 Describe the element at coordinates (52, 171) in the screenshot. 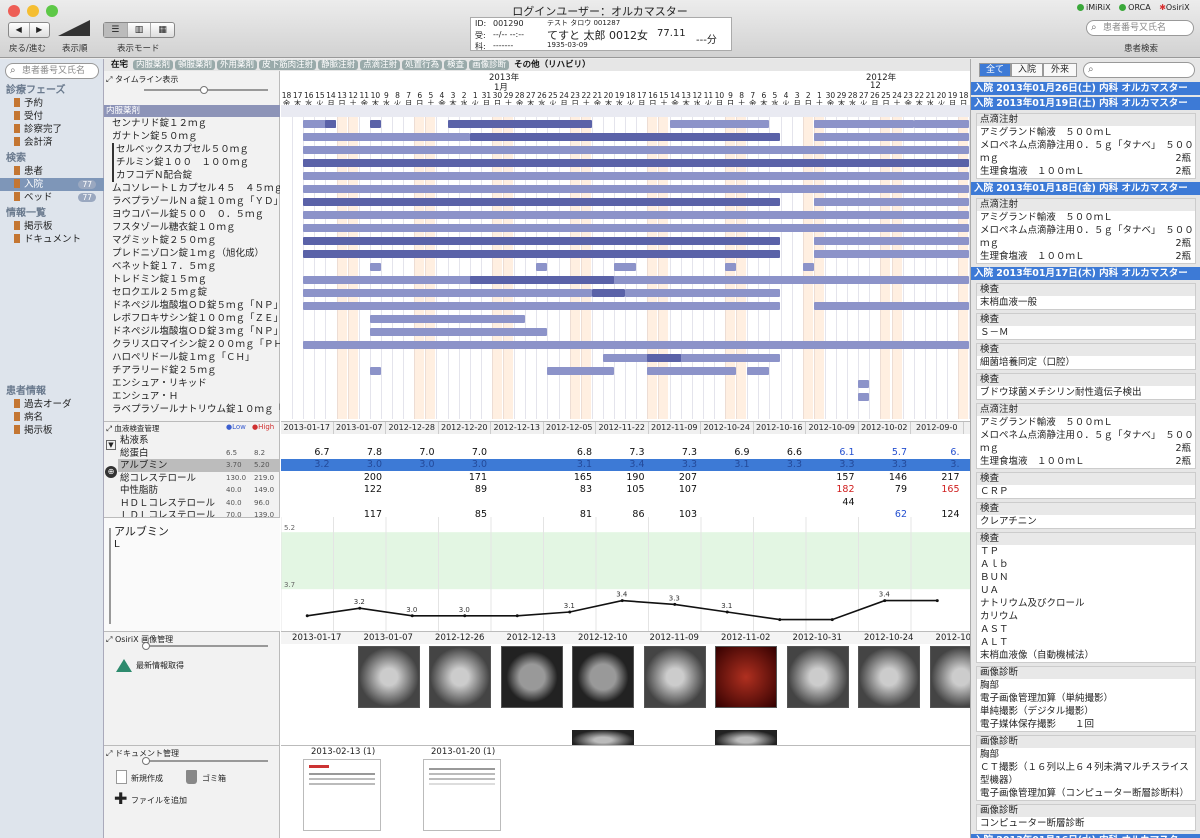

I see `sidebar-item: 患者` at that location.